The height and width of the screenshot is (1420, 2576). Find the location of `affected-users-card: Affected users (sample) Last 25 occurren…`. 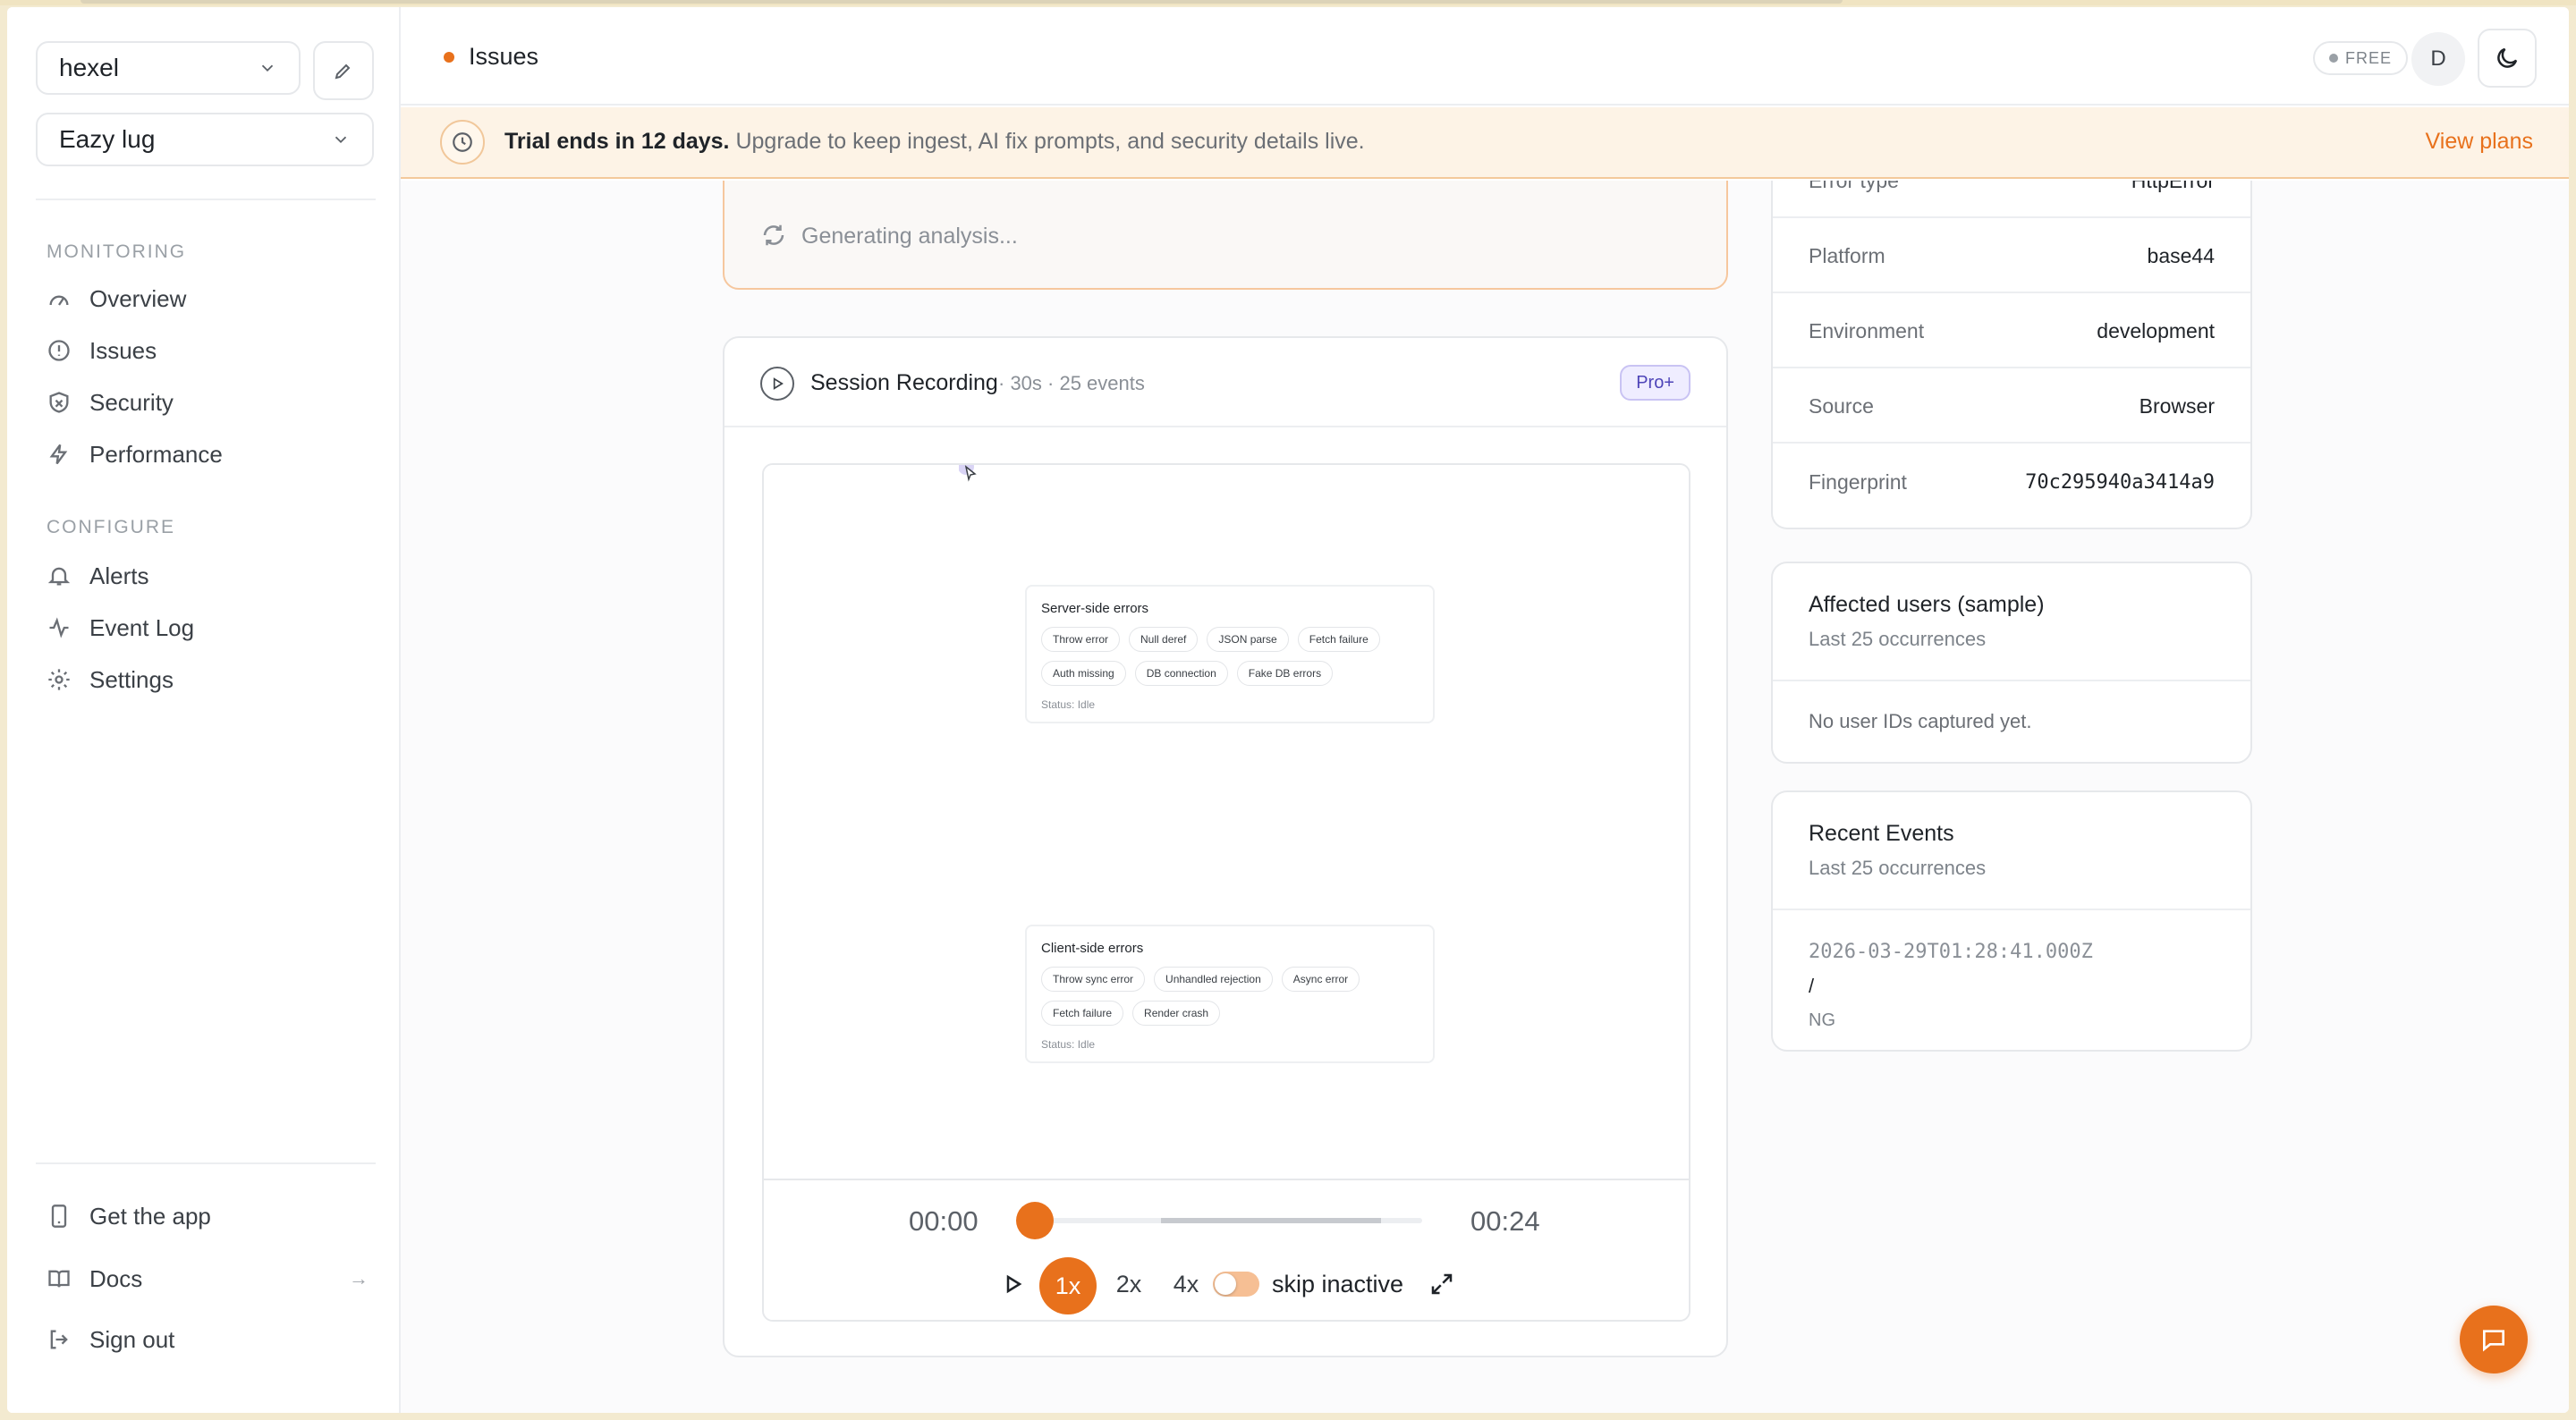

affected-users-card: Affected users (sample) Last 25 occurren… is located at coordinates (2011, 663).